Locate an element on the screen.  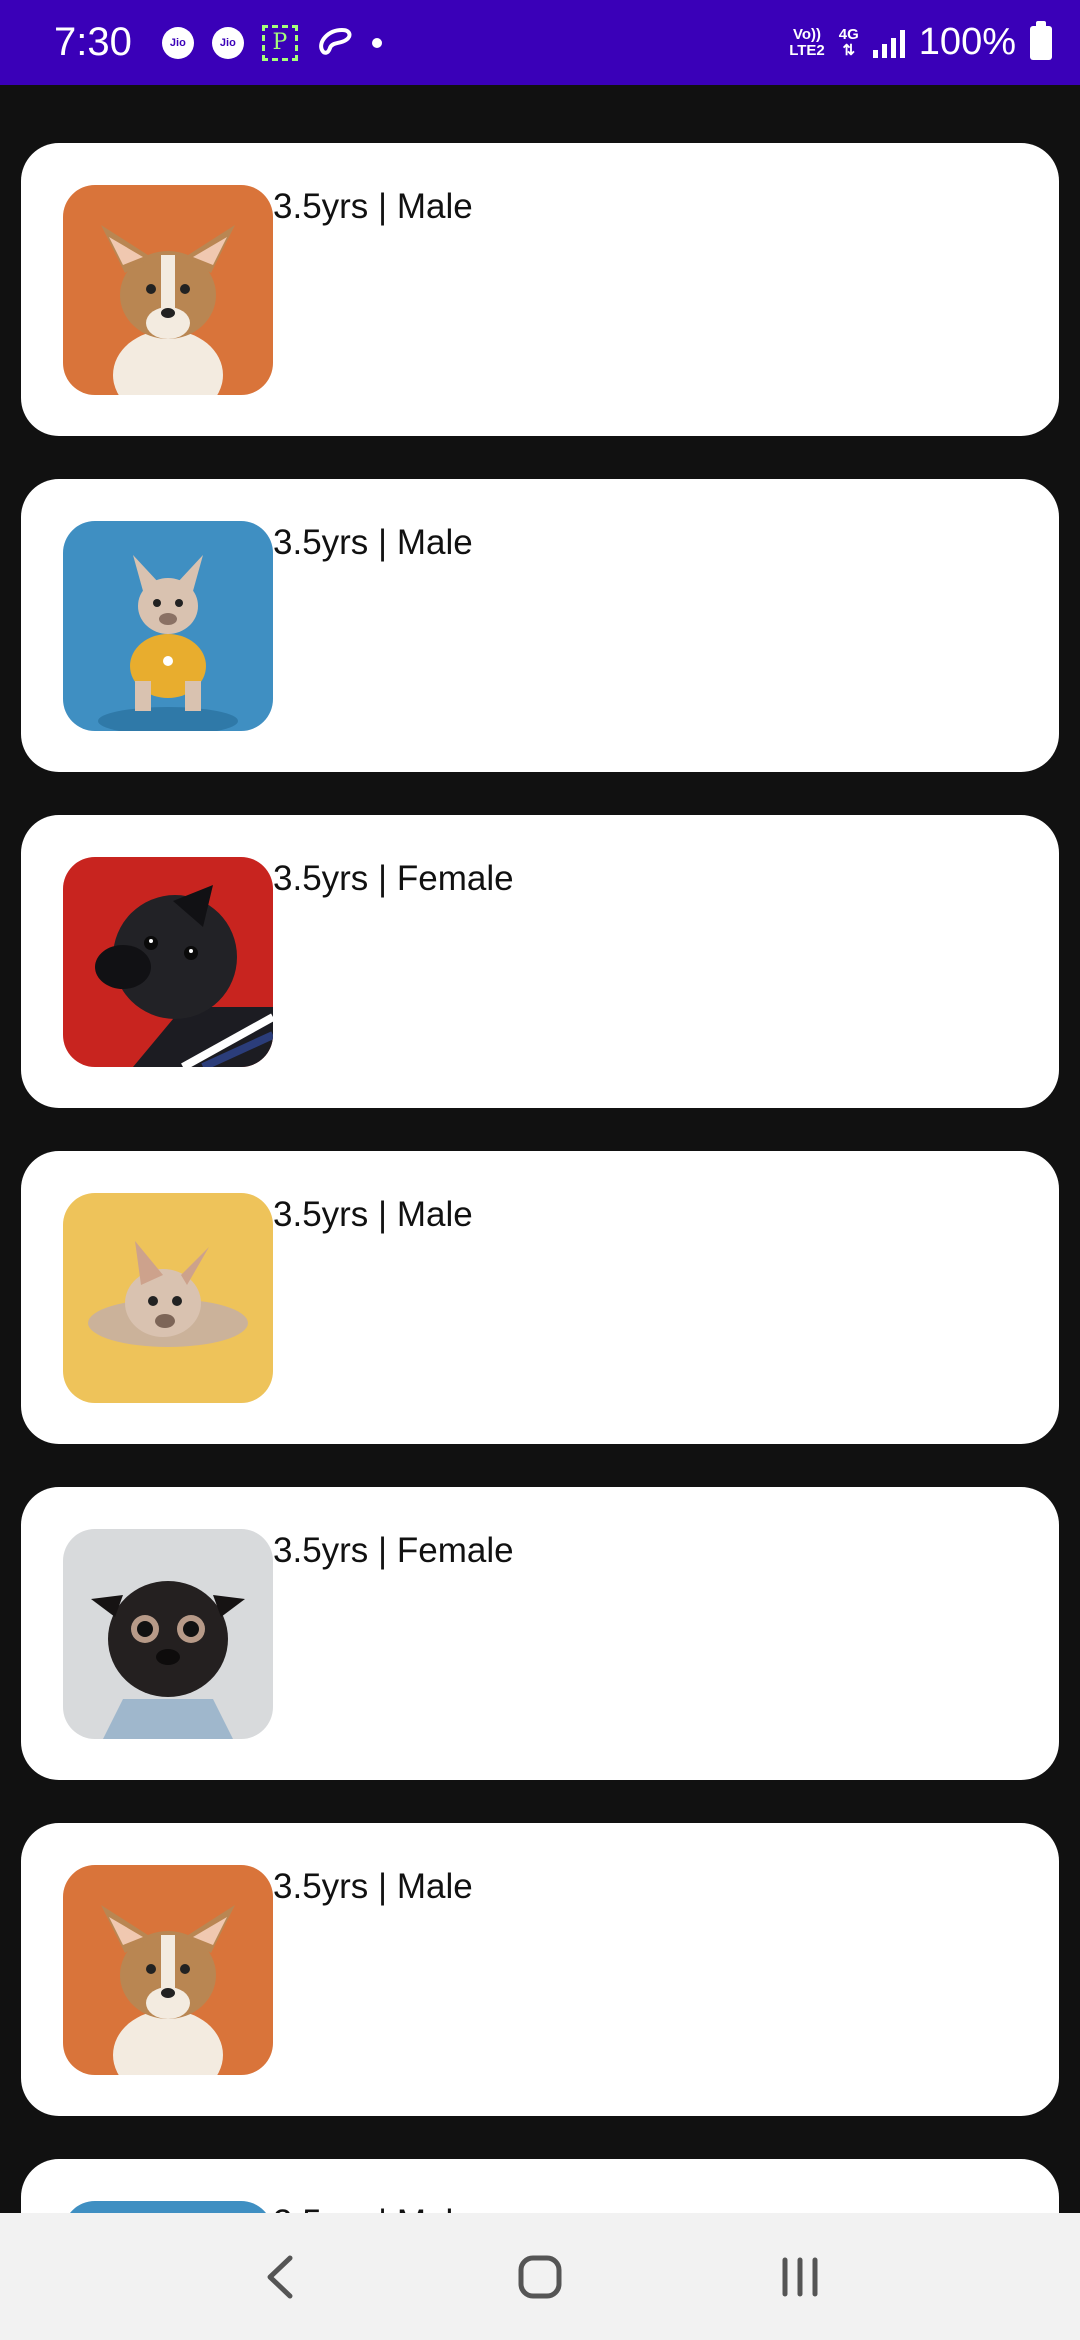
volte-label: Vo)) is located at coordinates (807, 34).